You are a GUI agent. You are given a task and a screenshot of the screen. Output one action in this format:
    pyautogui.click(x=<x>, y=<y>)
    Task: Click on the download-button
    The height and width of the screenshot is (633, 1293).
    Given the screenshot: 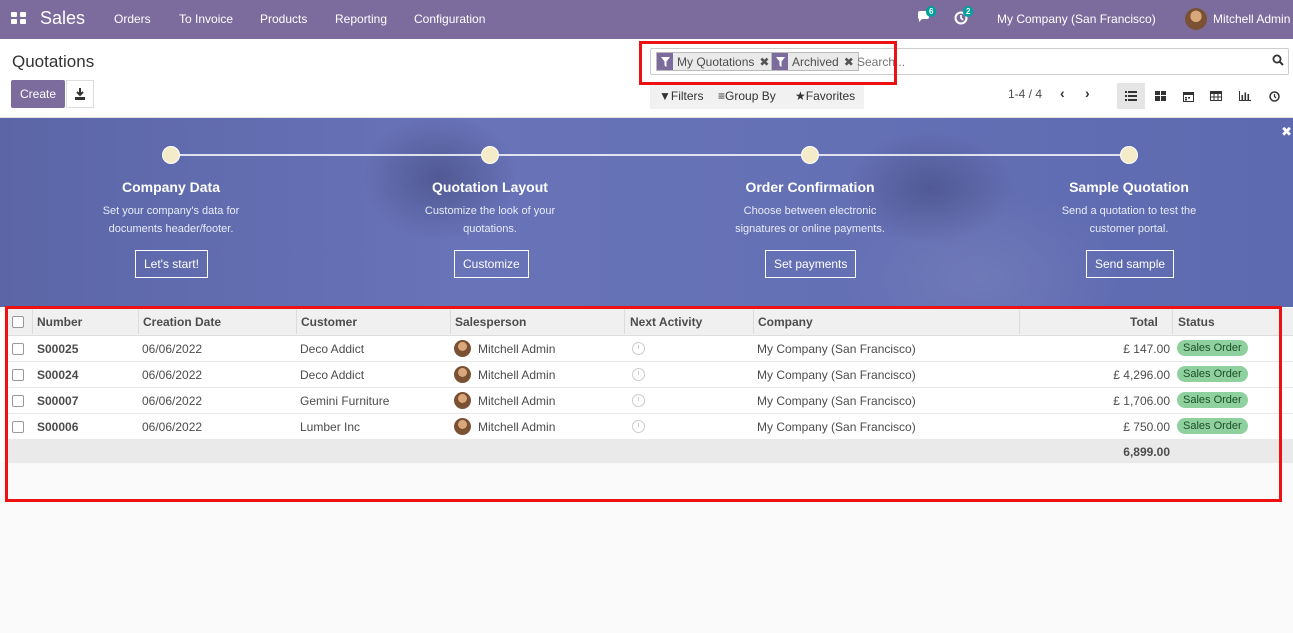 What is the action you would take?
    pyautogui.click(x=80, y=94)
    